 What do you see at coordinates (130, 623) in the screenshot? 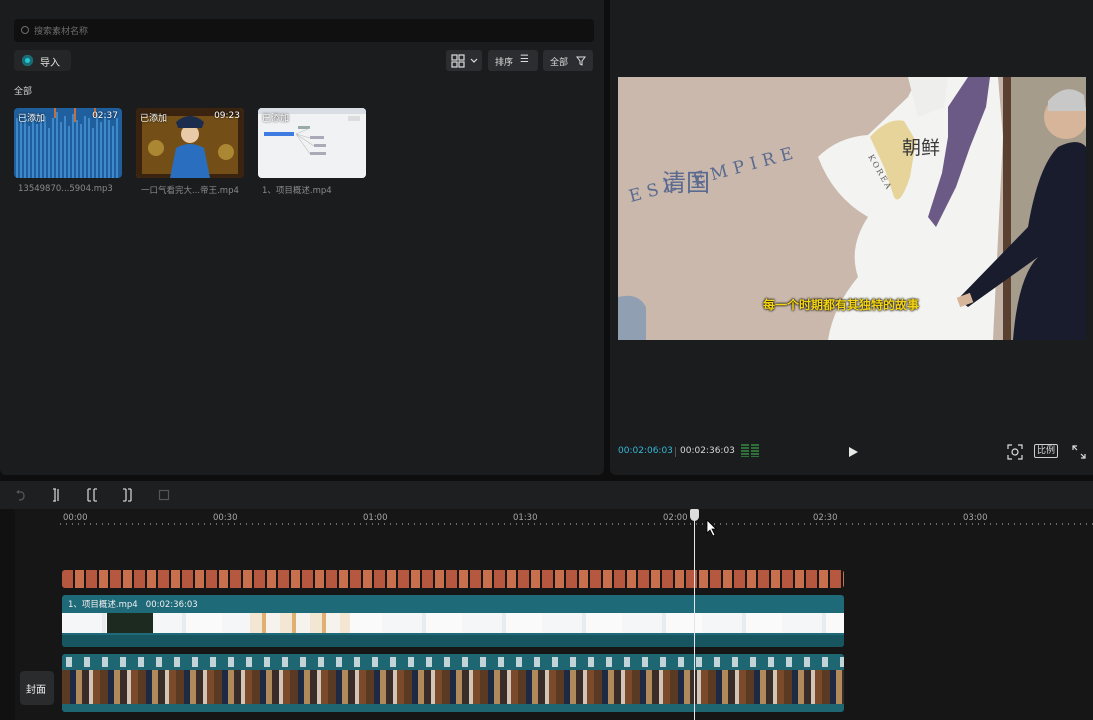
I see `clip-thumbnail-dark-segment` at bounding box center [130, 623].